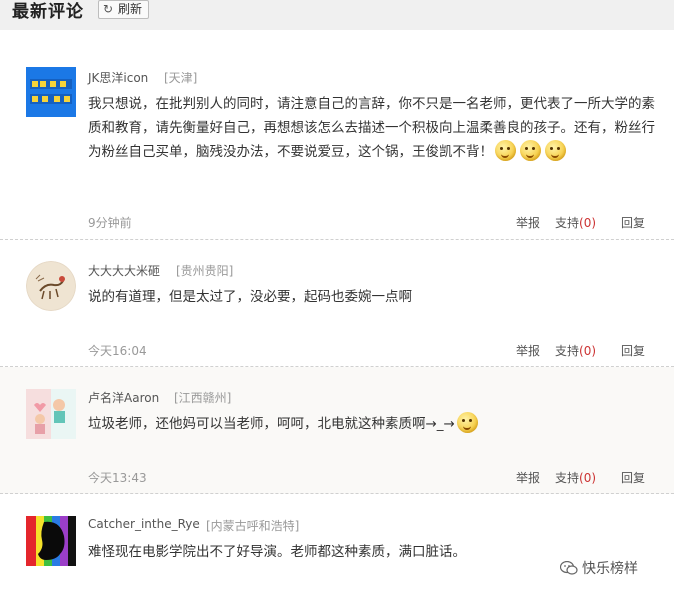 Image resolution: width=674 pixels, height=599 pixels. Describe the element at coordinates (130, 9) in the screenshot. I see `refresh-label: 刷新` at that location.